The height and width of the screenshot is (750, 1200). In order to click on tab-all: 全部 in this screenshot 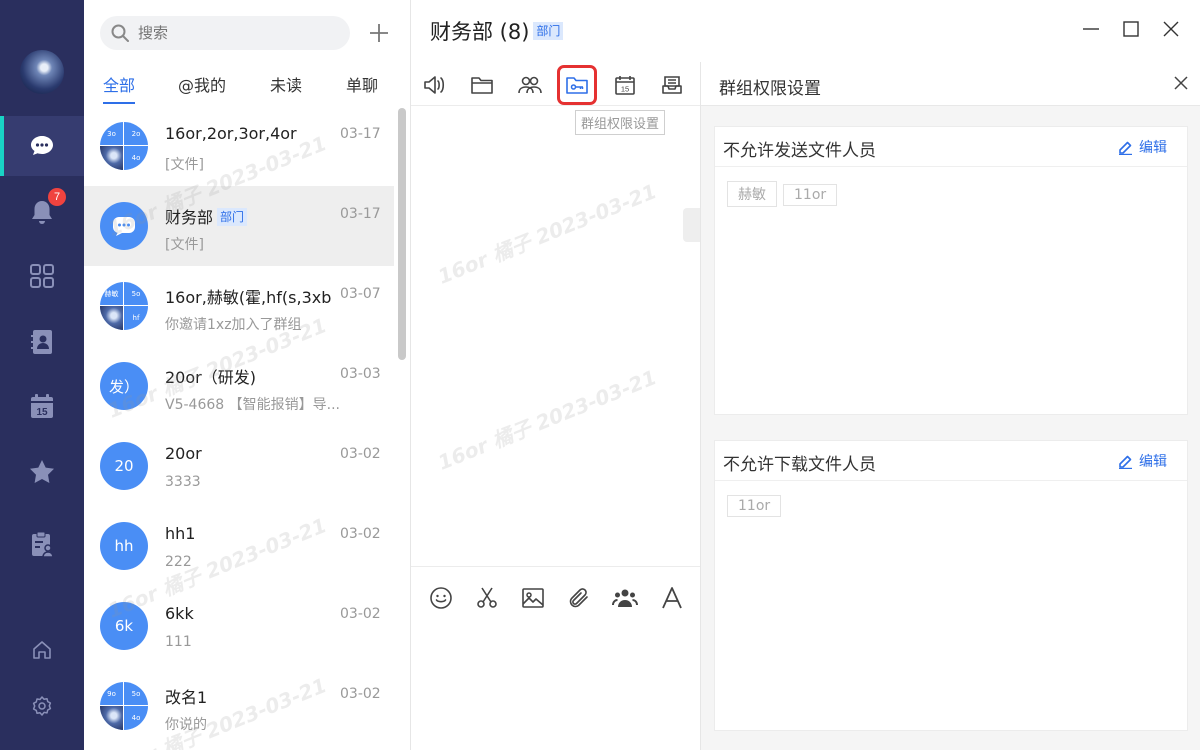, I will do `click(119, 88)`.